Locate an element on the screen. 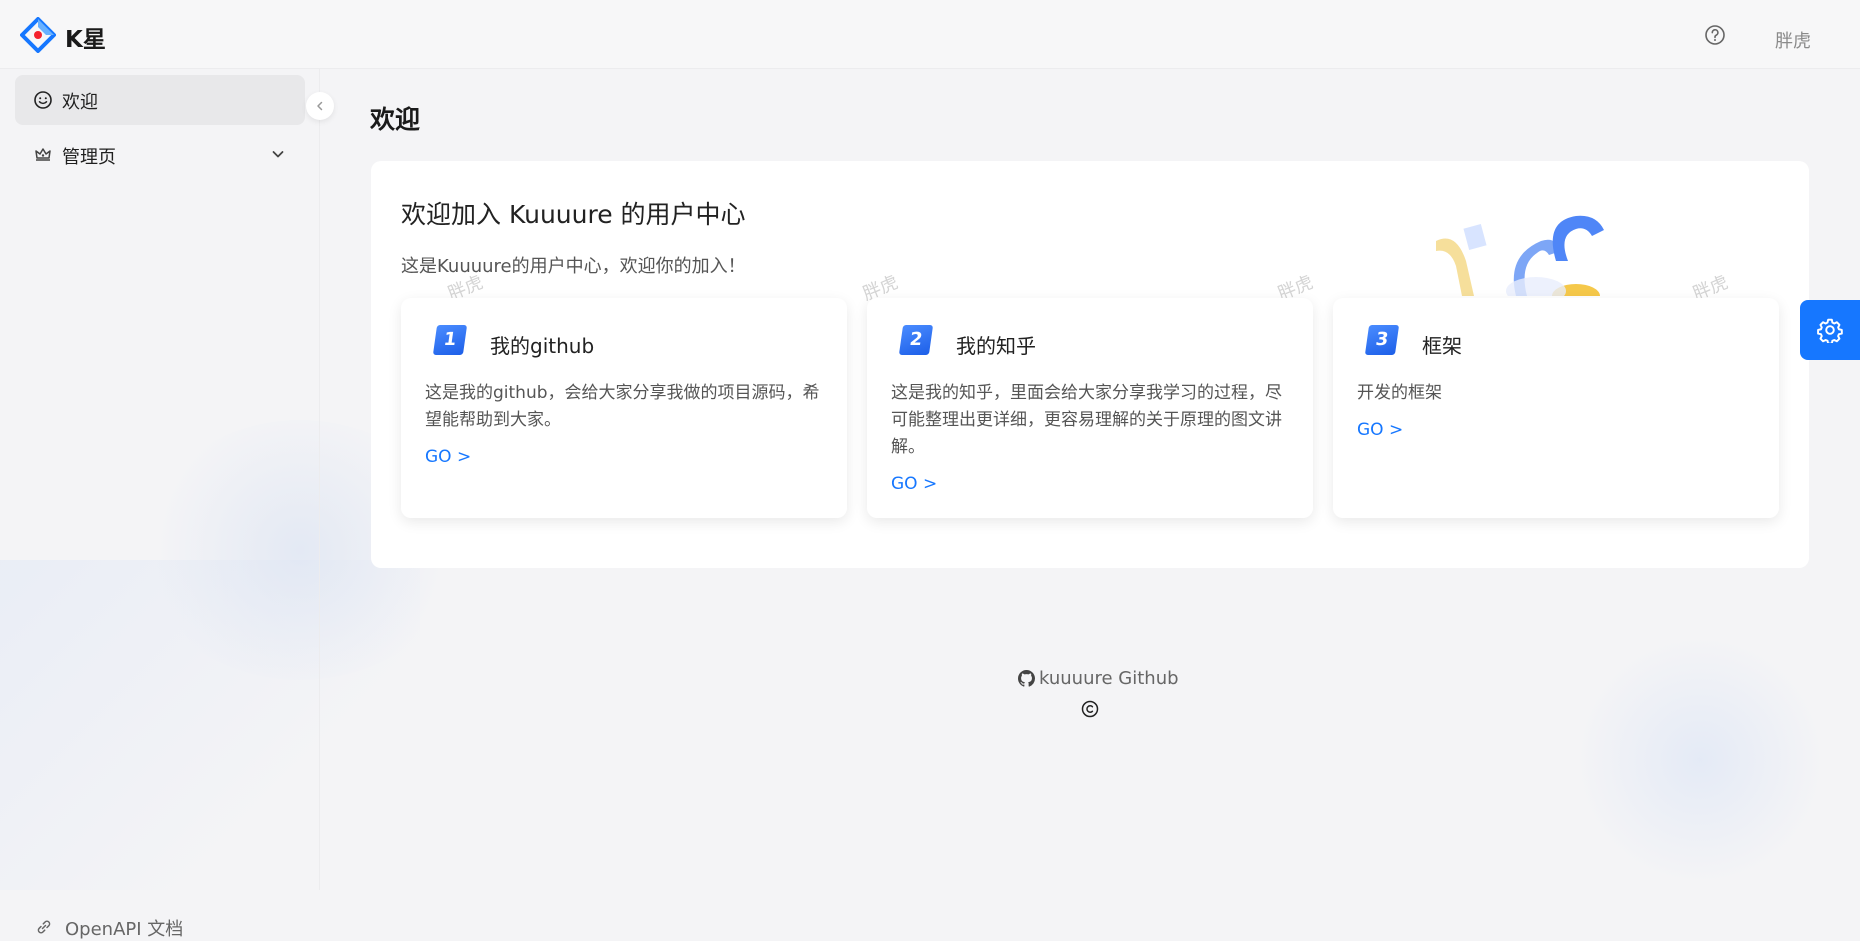  feature-description: 这是我的github，会给大家分享我做的项目源码，希望能帮助到大家。 is located at coordinates (622, 406).